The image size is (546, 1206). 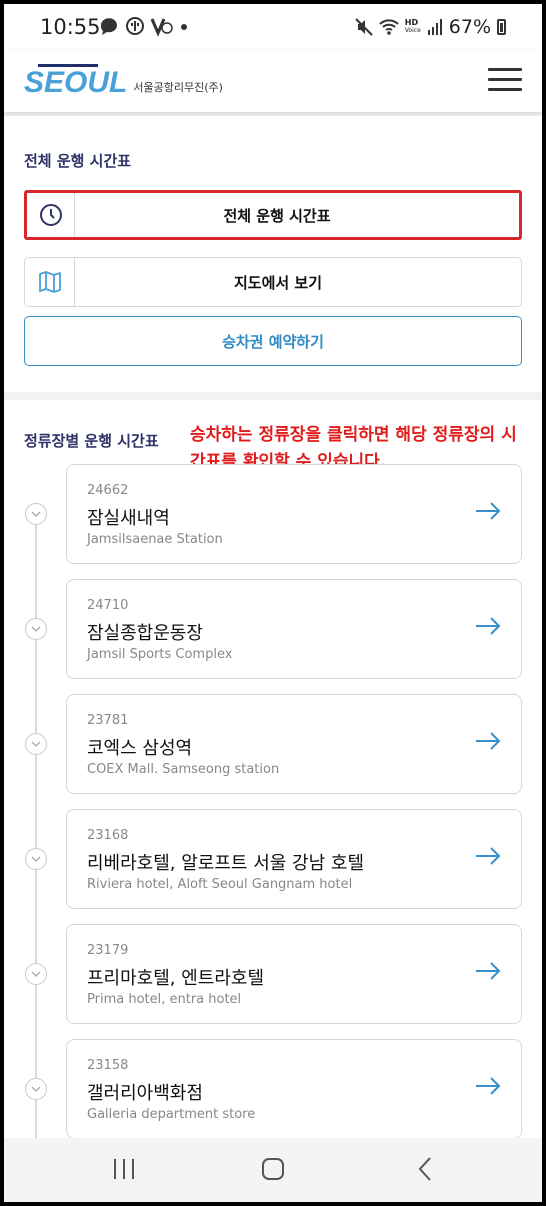 I want to click on map-icon, so click(x=50, y=282).